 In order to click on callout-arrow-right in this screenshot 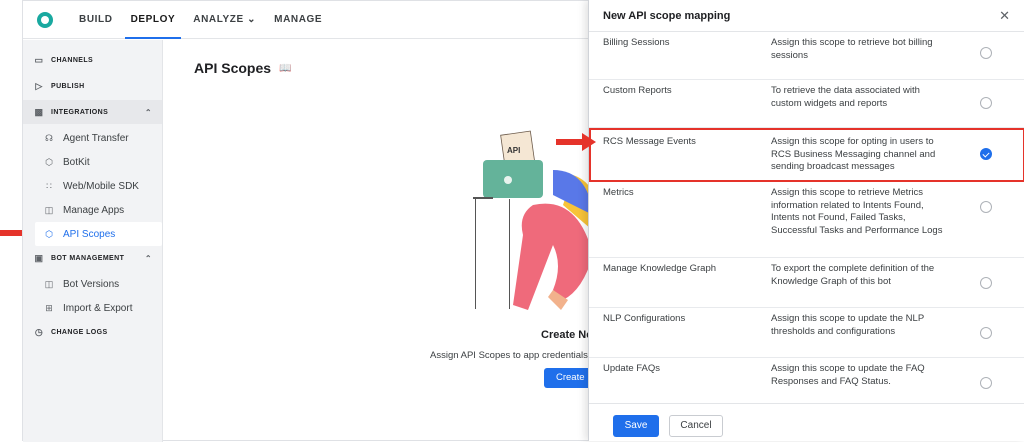, I will do `click(576, 142)`.